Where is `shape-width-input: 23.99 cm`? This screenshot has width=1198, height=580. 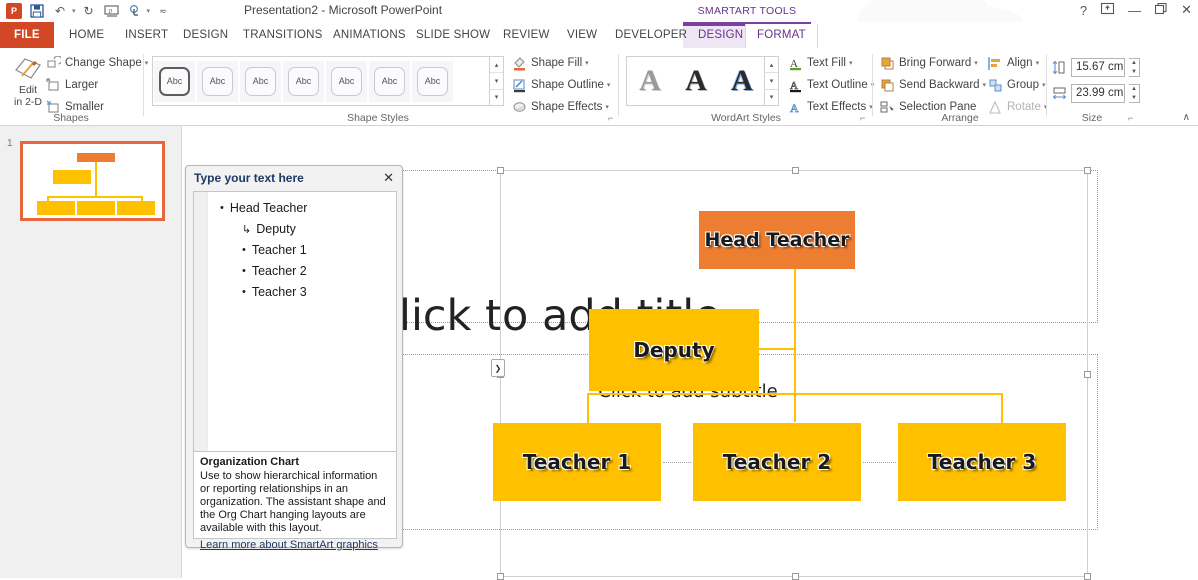
shape-width-input: 23.99 cm is located at coordinates (1098, 93).